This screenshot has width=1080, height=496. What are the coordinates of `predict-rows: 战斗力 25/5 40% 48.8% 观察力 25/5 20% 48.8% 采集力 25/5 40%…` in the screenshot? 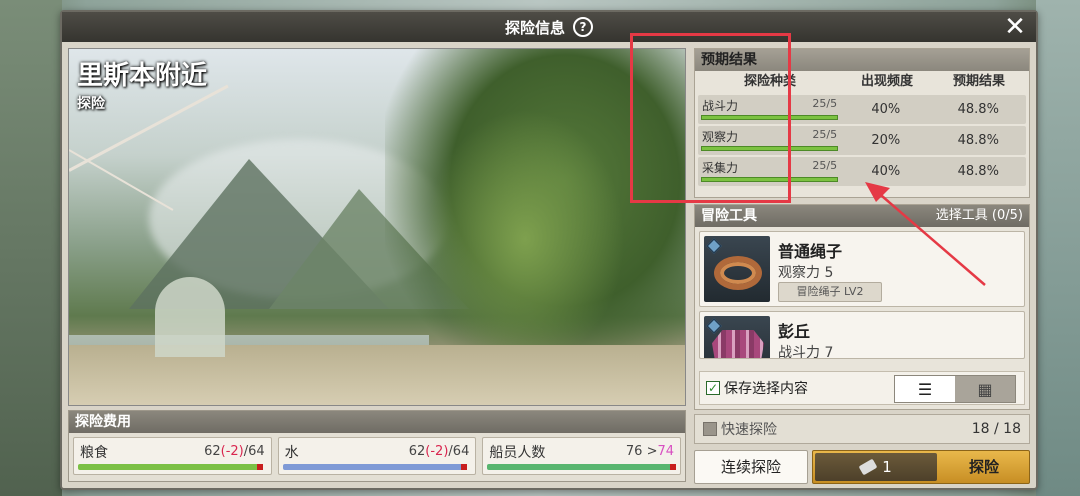 It's located at (862, 140).